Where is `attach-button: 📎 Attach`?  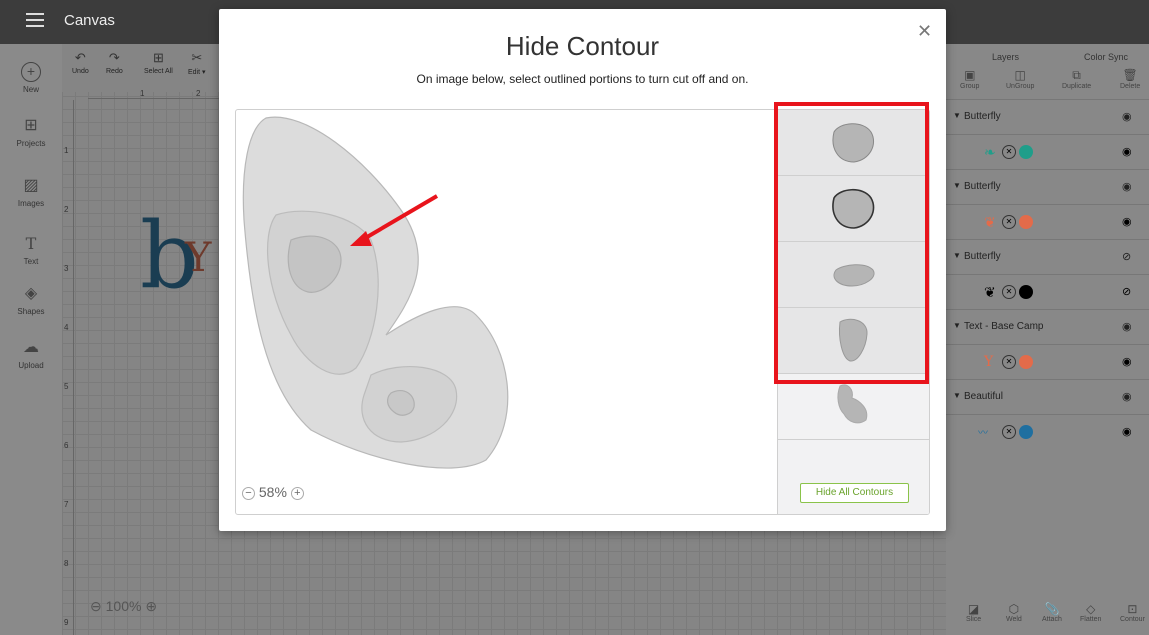
attach-button: 📎 Attach is located at coordinates (1052, 612).